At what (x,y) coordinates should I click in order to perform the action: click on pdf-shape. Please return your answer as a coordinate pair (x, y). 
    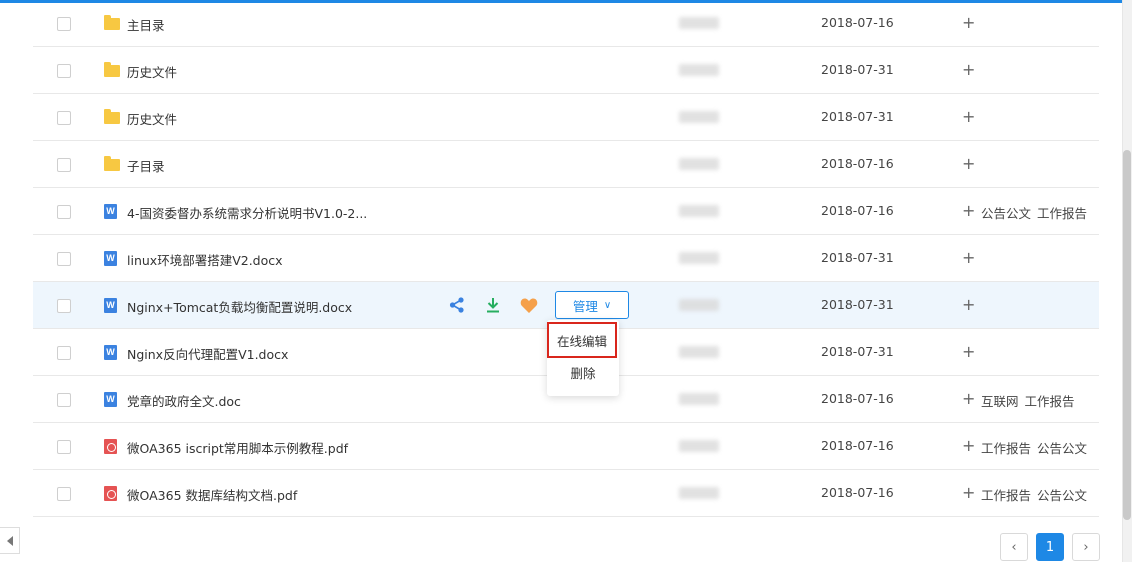
    Looking at the image, I should click on (110, 493).